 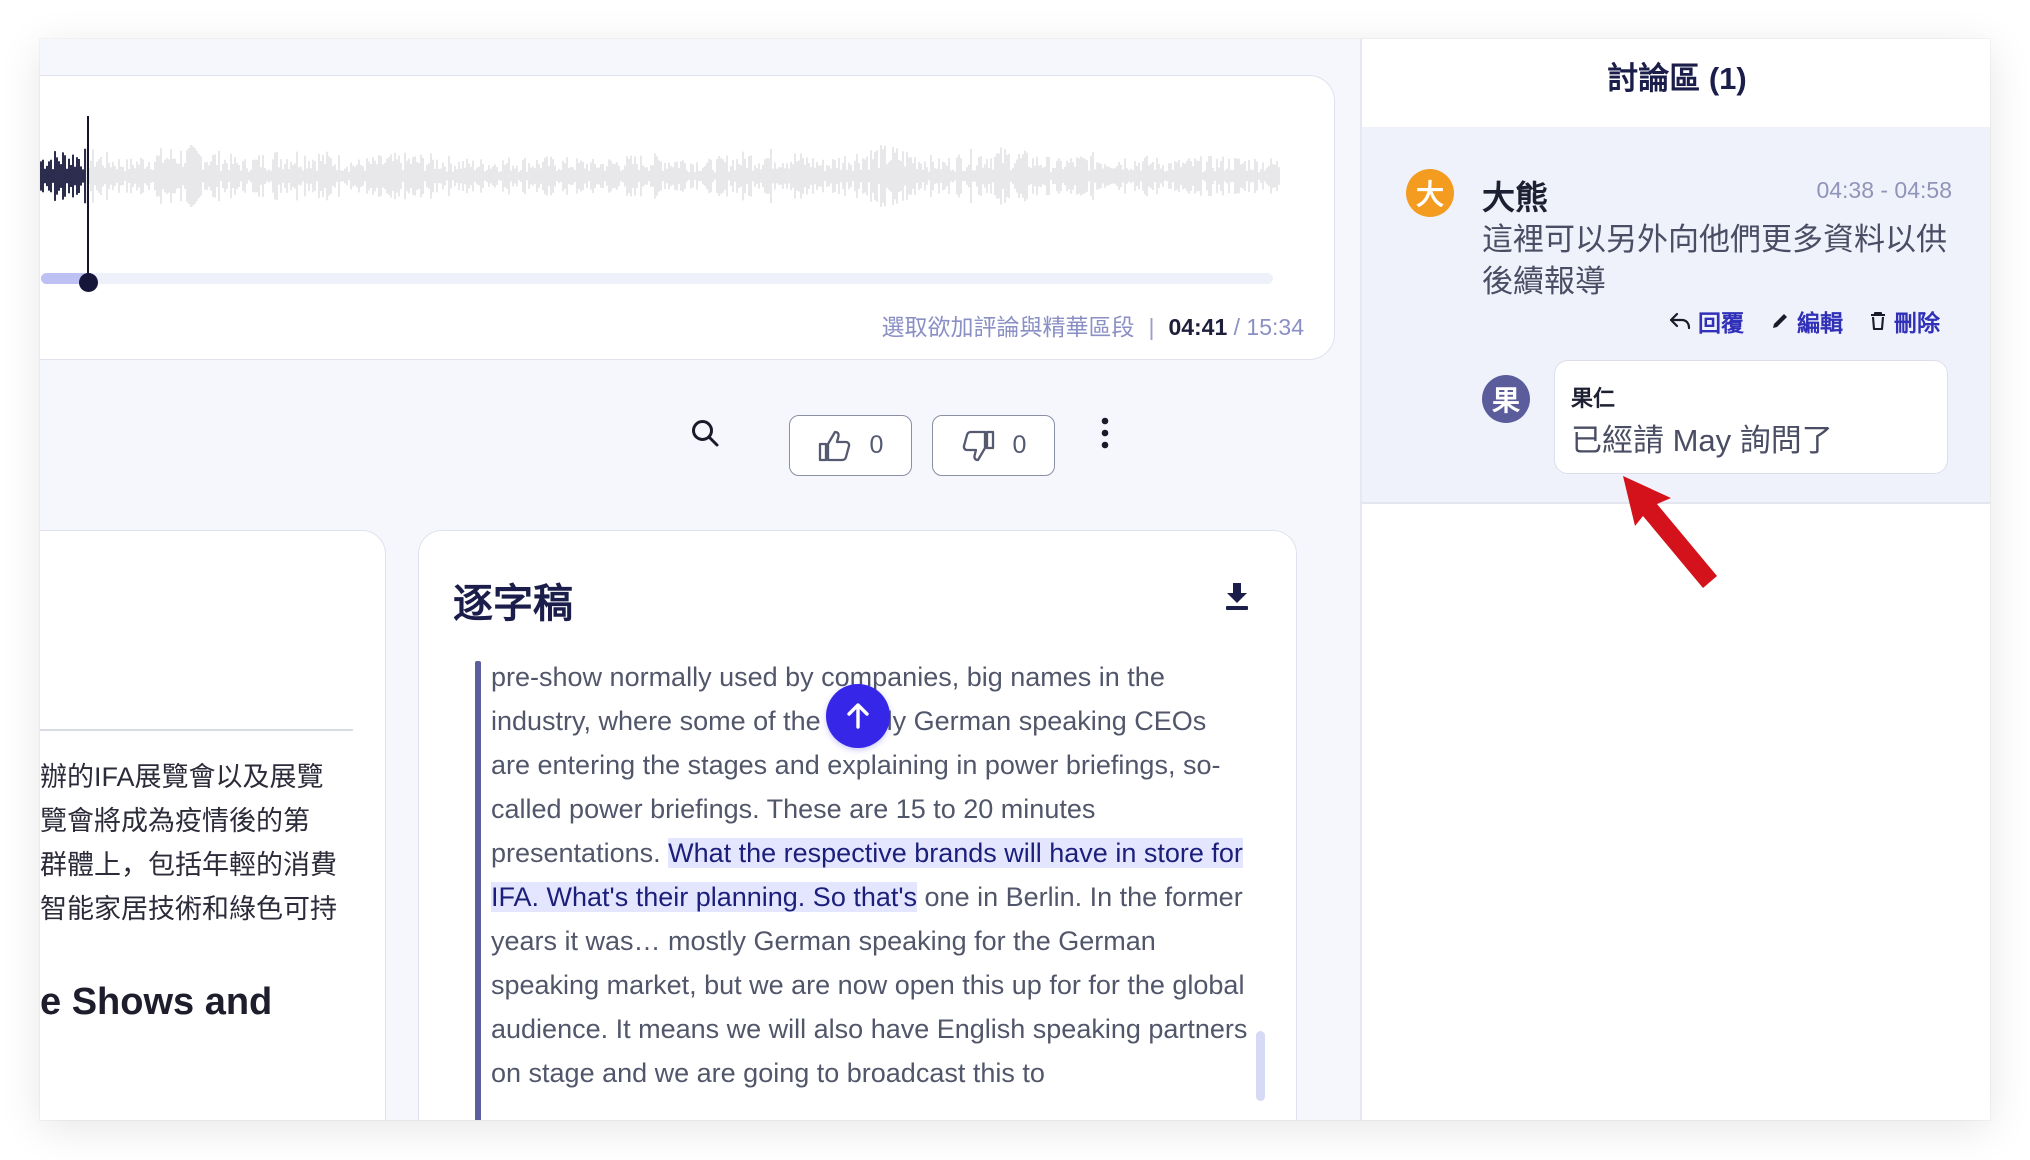 What do you see at coordinates (1430, 193) in the screenshot?
I see `commenter-avatar: 大` at bounding box center [1430, 193].